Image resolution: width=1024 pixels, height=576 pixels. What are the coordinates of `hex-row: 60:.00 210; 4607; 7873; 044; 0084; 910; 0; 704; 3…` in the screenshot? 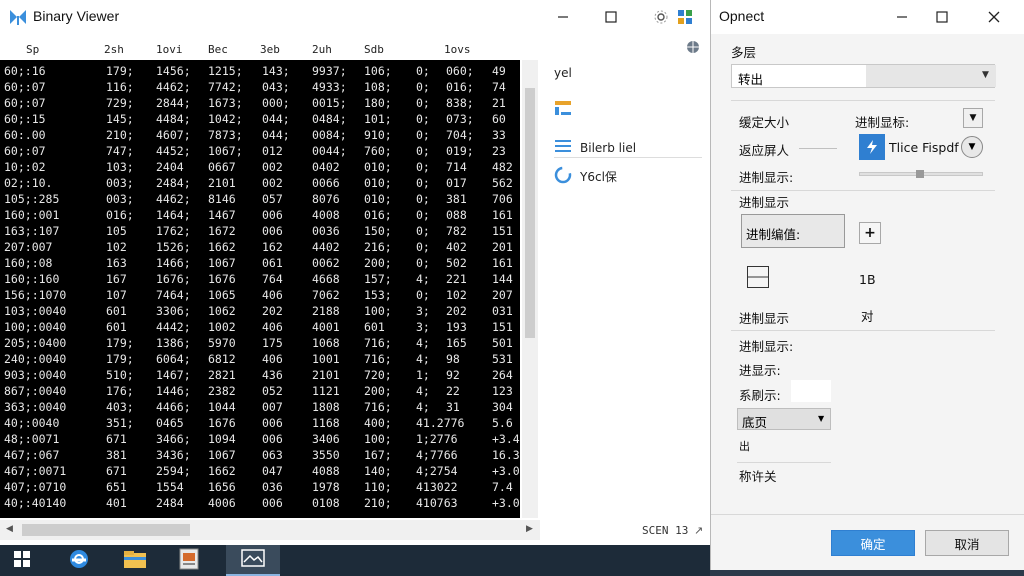 It's located at (260, 136).